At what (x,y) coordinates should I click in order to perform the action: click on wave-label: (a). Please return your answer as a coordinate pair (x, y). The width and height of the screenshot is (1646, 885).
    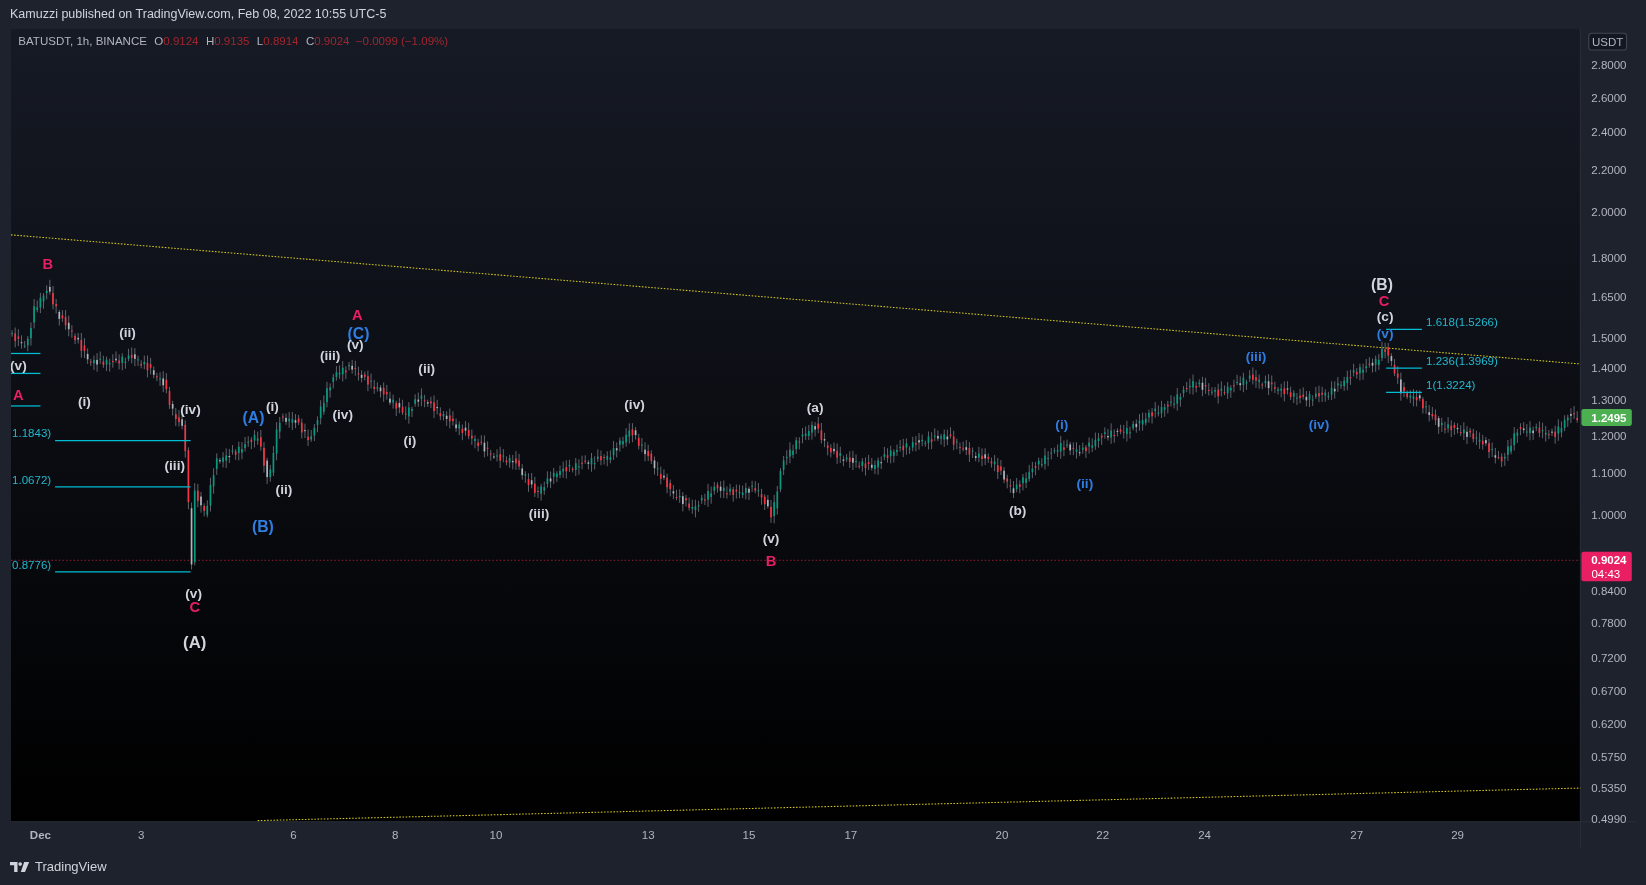
    Looking at the image, I should click on (814, 408).